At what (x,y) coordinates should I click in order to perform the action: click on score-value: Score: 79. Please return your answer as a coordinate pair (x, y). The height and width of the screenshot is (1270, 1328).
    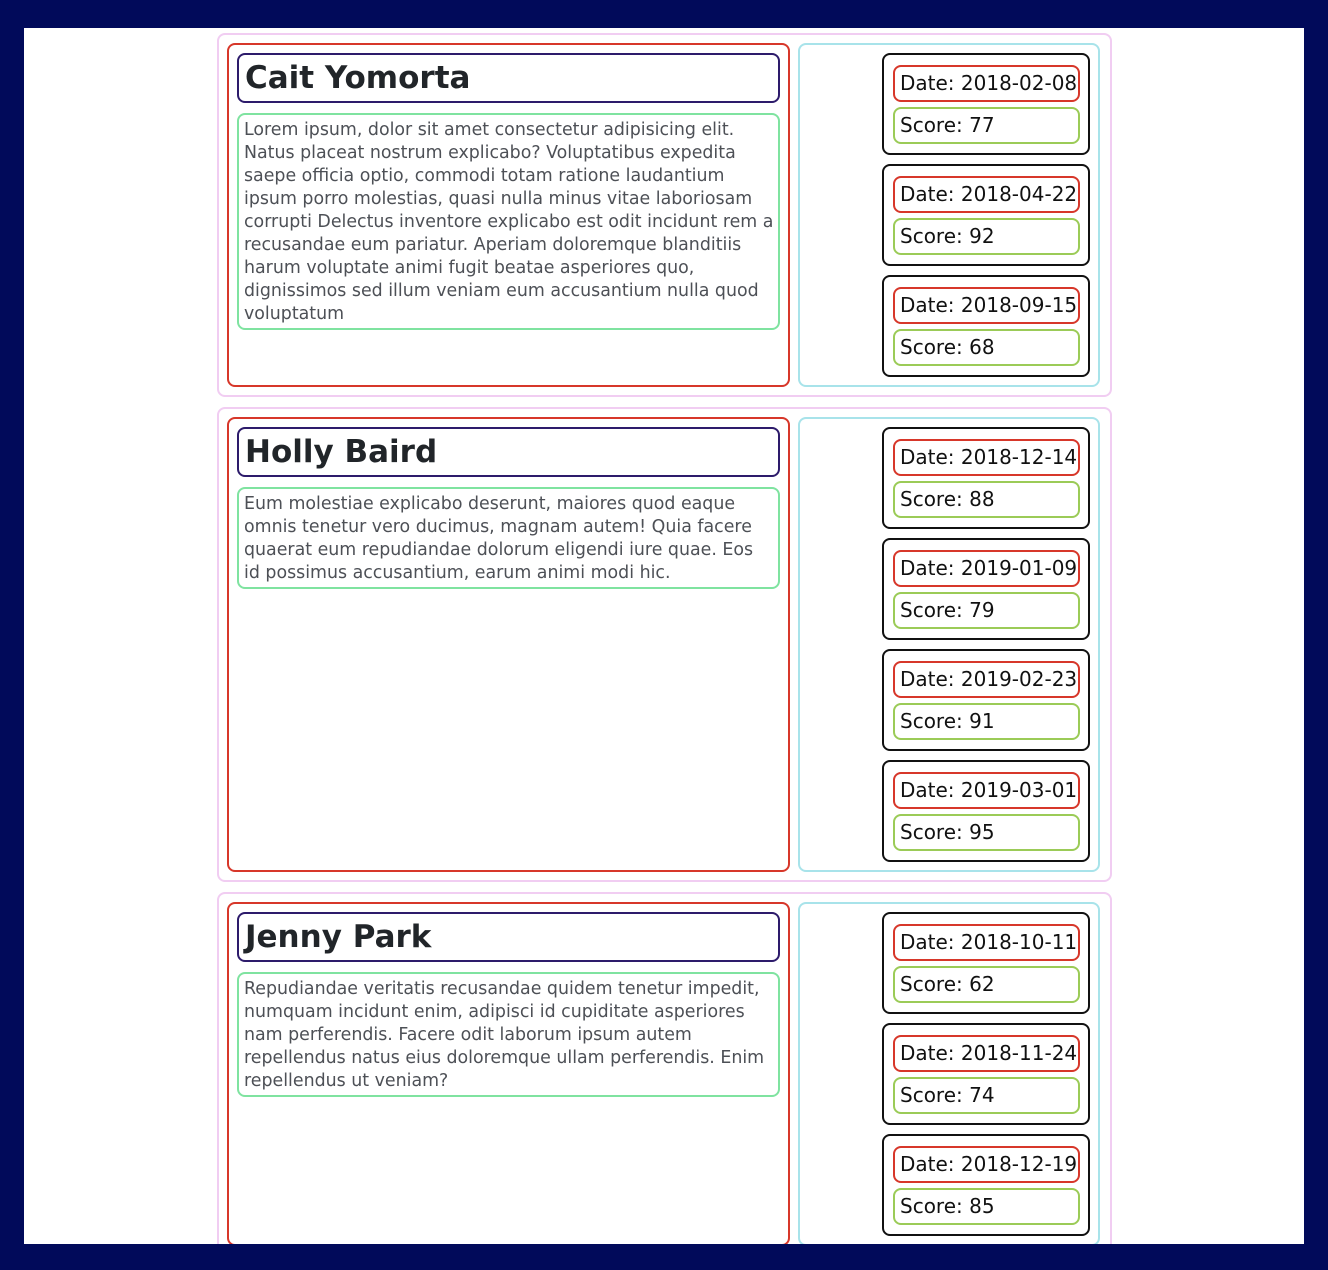
    Looking at the image, I should click on (986, 610).